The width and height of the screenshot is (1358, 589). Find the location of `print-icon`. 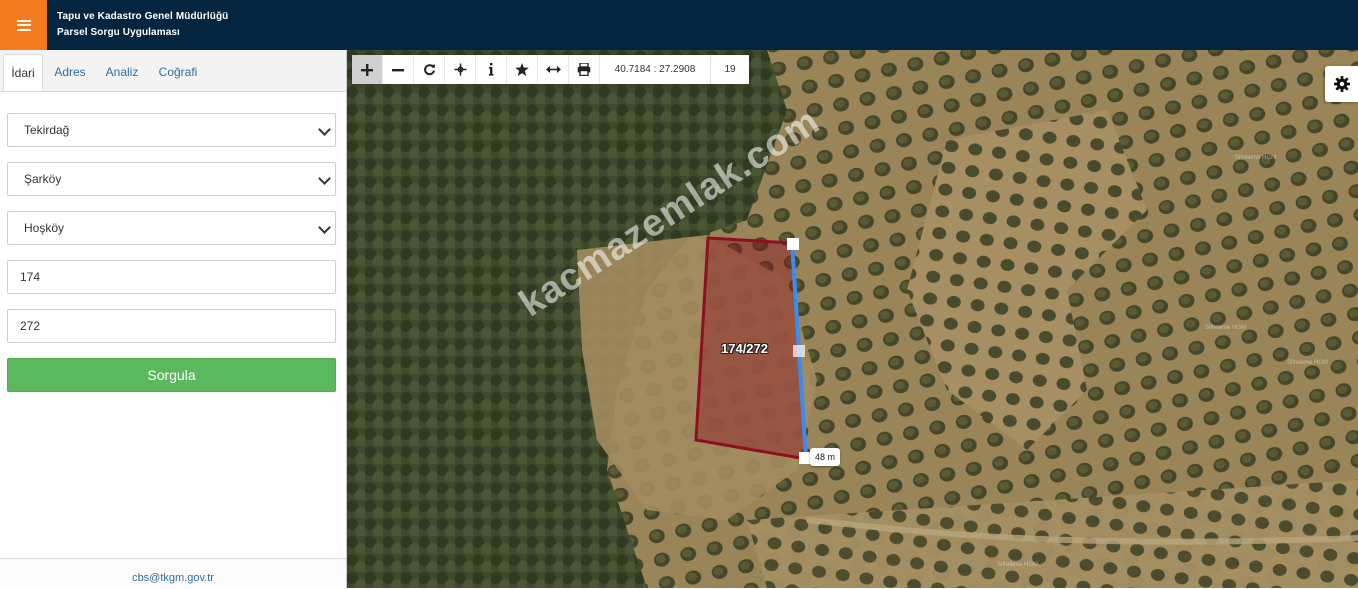

print-icon is located at coordinates (584, 69).